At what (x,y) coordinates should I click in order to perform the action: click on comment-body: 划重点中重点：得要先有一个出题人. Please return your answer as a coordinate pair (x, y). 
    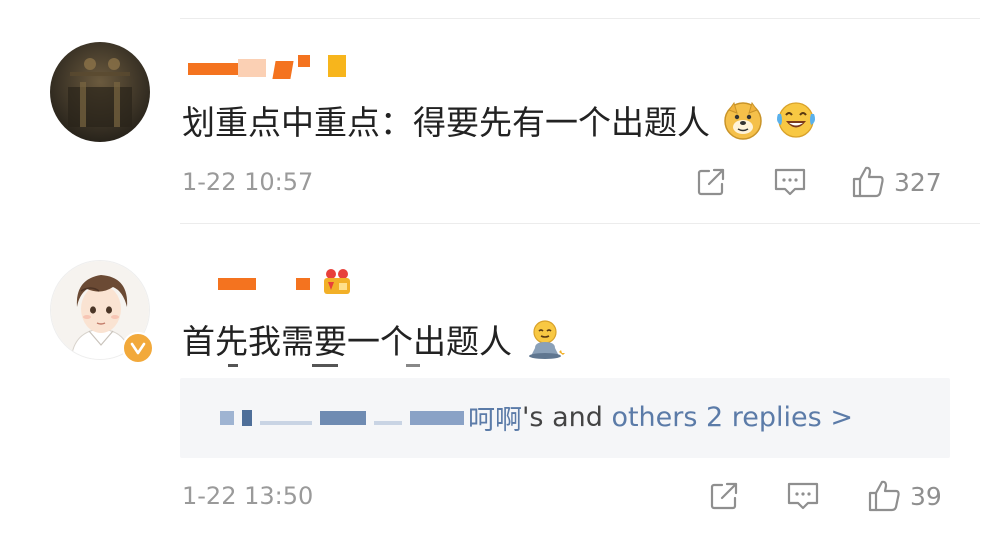
    Looking at the image, I should click on (446, 122).